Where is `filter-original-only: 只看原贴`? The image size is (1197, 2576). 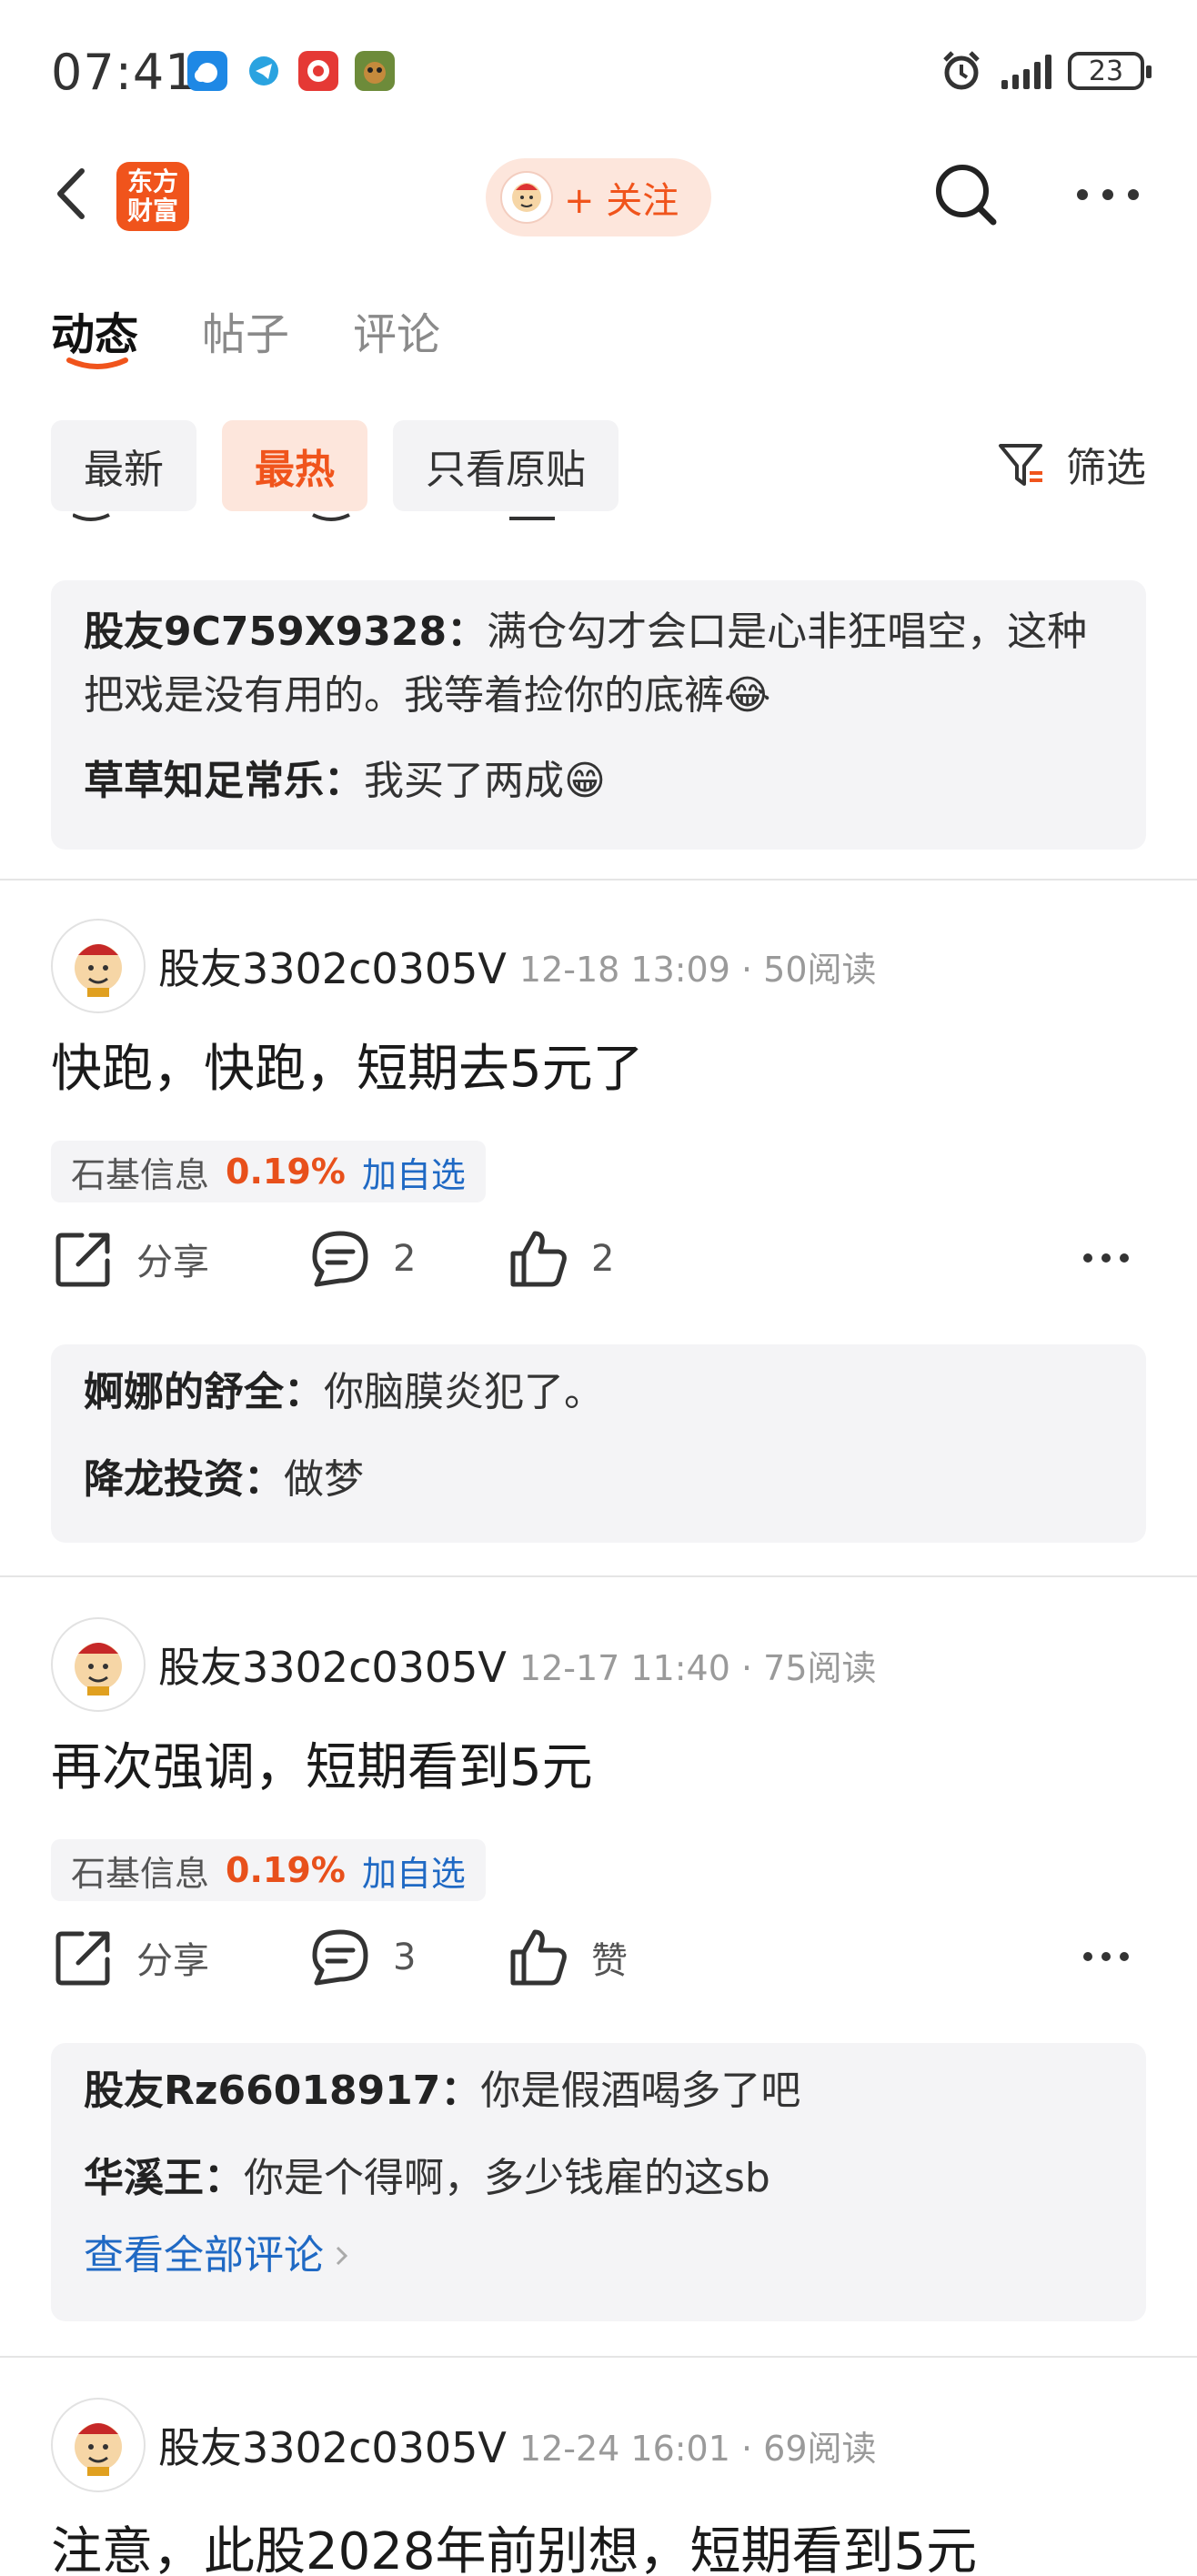 filter-original-only: 只看原贴 is located at coordinates (506, 465).